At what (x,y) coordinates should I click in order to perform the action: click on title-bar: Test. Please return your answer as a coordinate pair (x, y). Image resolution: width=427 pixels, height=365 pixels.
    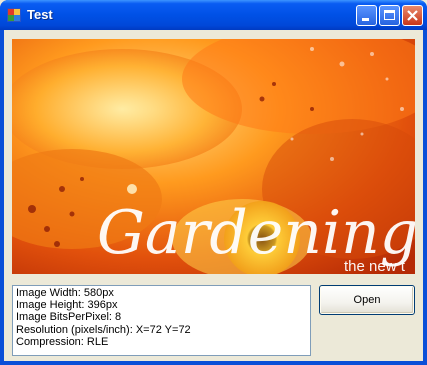
    Looking at the image, I should click on (213, 15).